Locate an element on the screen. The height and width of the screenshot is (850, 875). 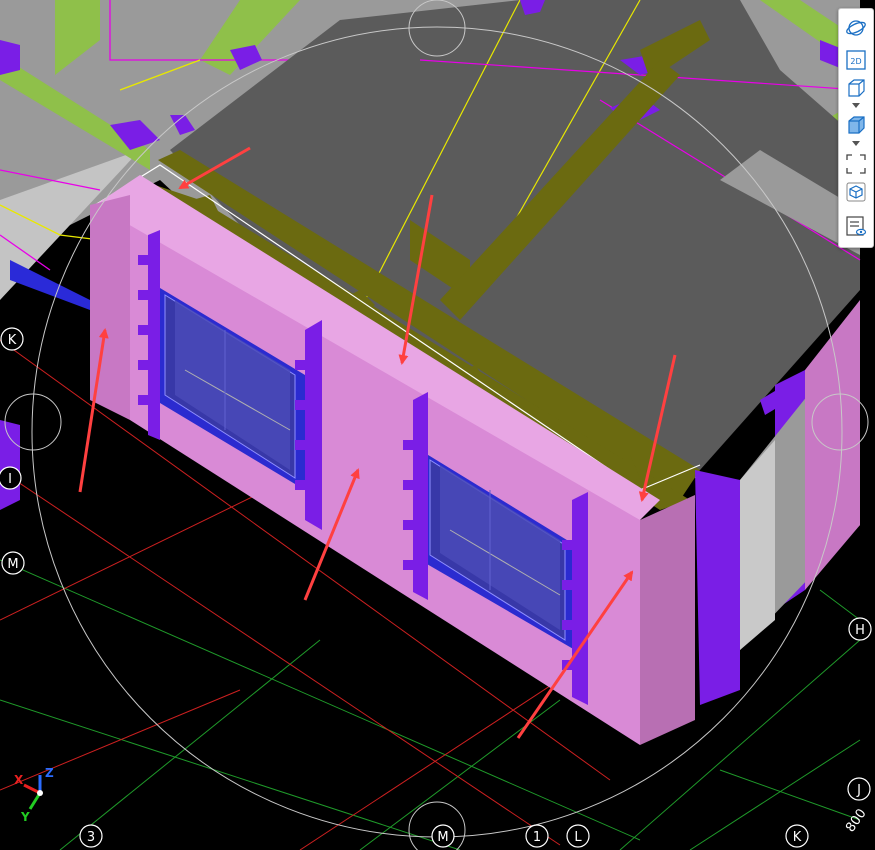
svg-text: 1 is located at coordinates (537, 837).